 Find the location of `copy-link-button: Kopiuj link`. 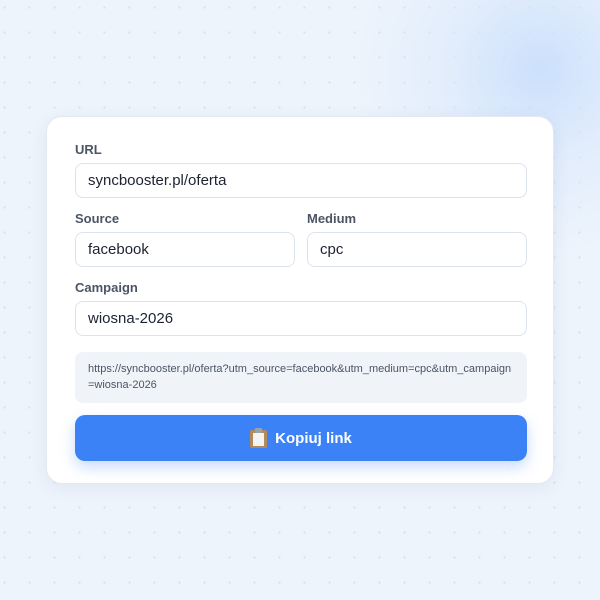

copy-link-button: Kopiuj link is located at coordinates (301, 438).